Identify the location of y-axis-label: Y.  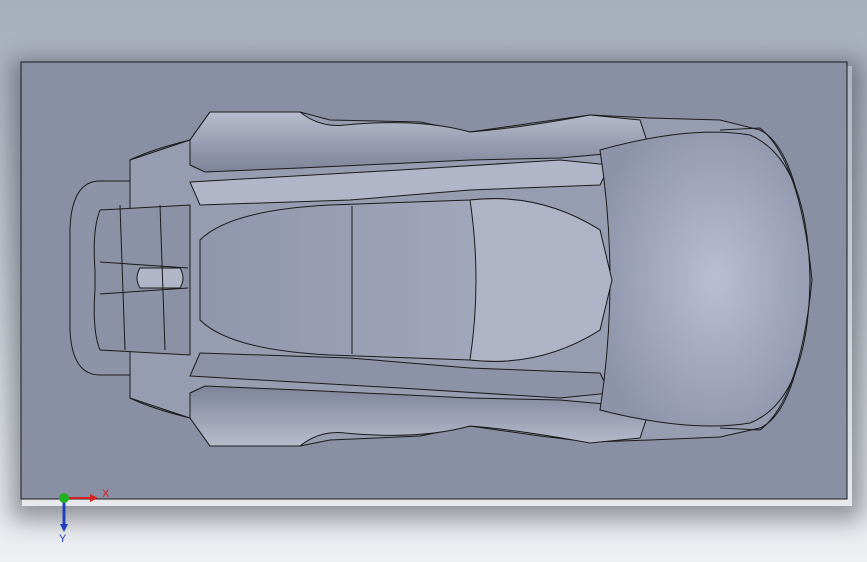
(63, 538).